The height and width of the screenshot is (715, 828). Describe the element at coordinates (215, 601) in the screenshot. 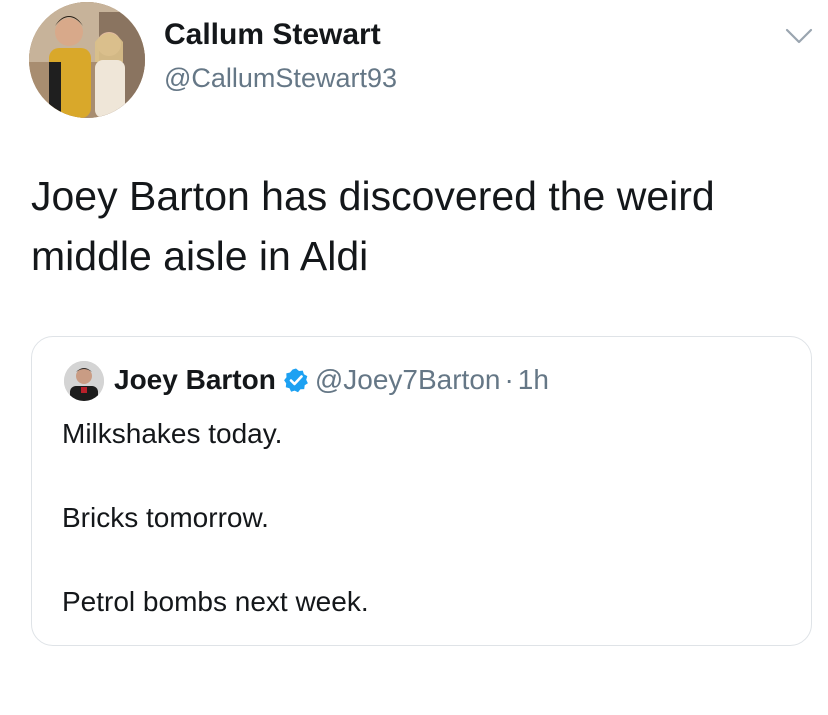

I see `quoted-tweet-line: Petrol bombs next week.` at that location.